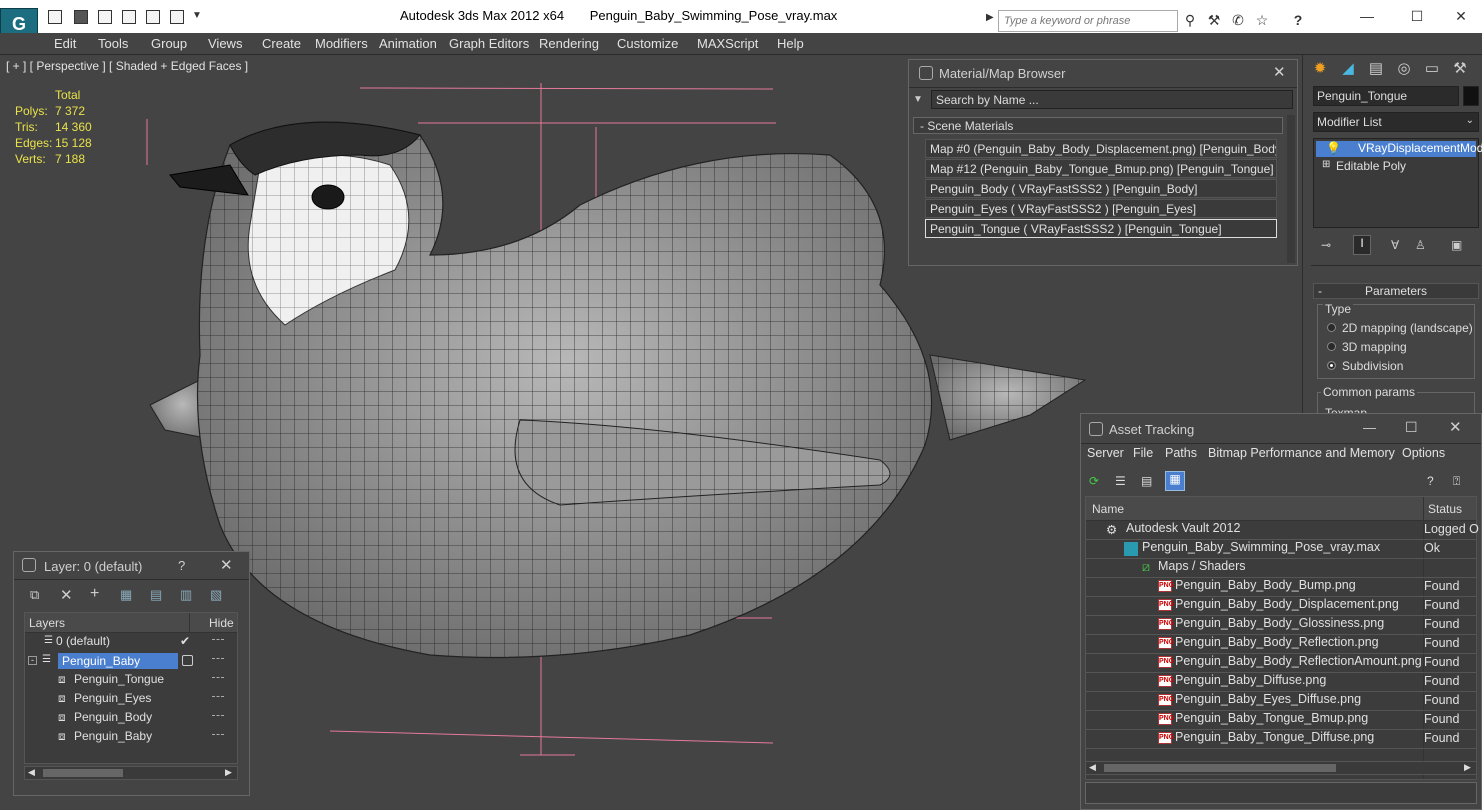 The image size is (1482, 810). I want to click on thumbnail-view-icon: ▤, so click(1146, 481).